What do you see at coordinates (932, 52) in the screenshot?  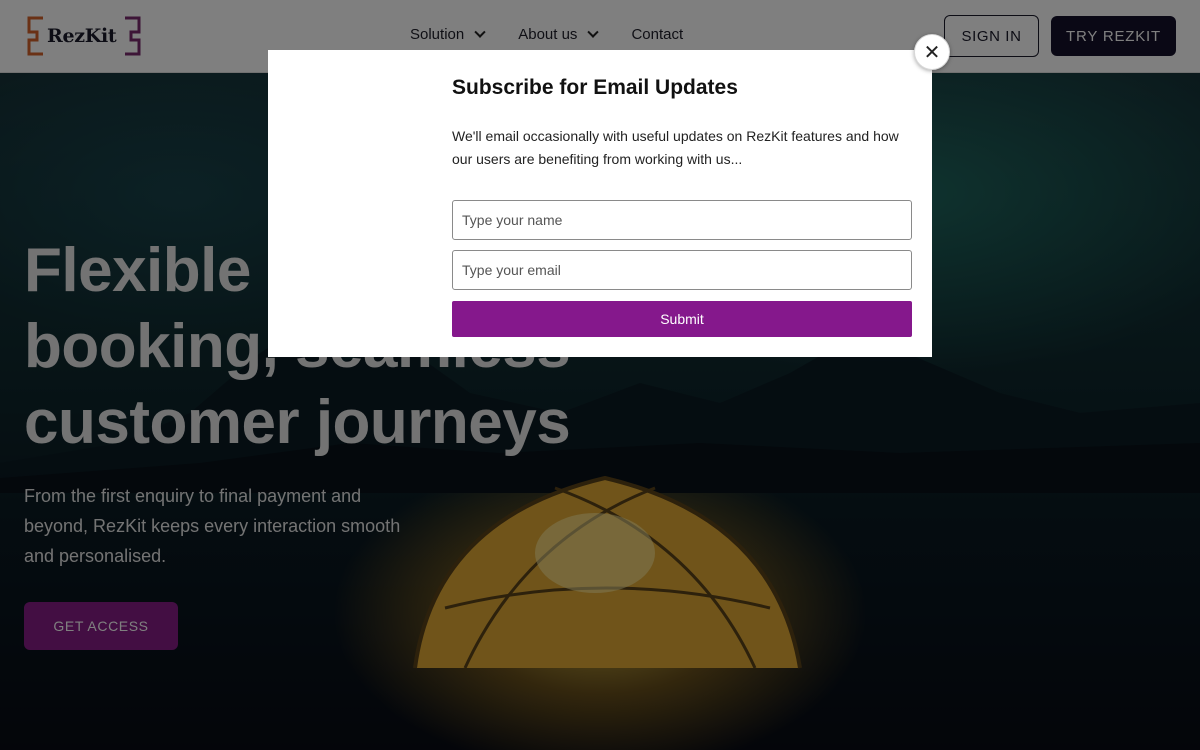 I see `close-icon: ✕` at bounding box center [932, 52].